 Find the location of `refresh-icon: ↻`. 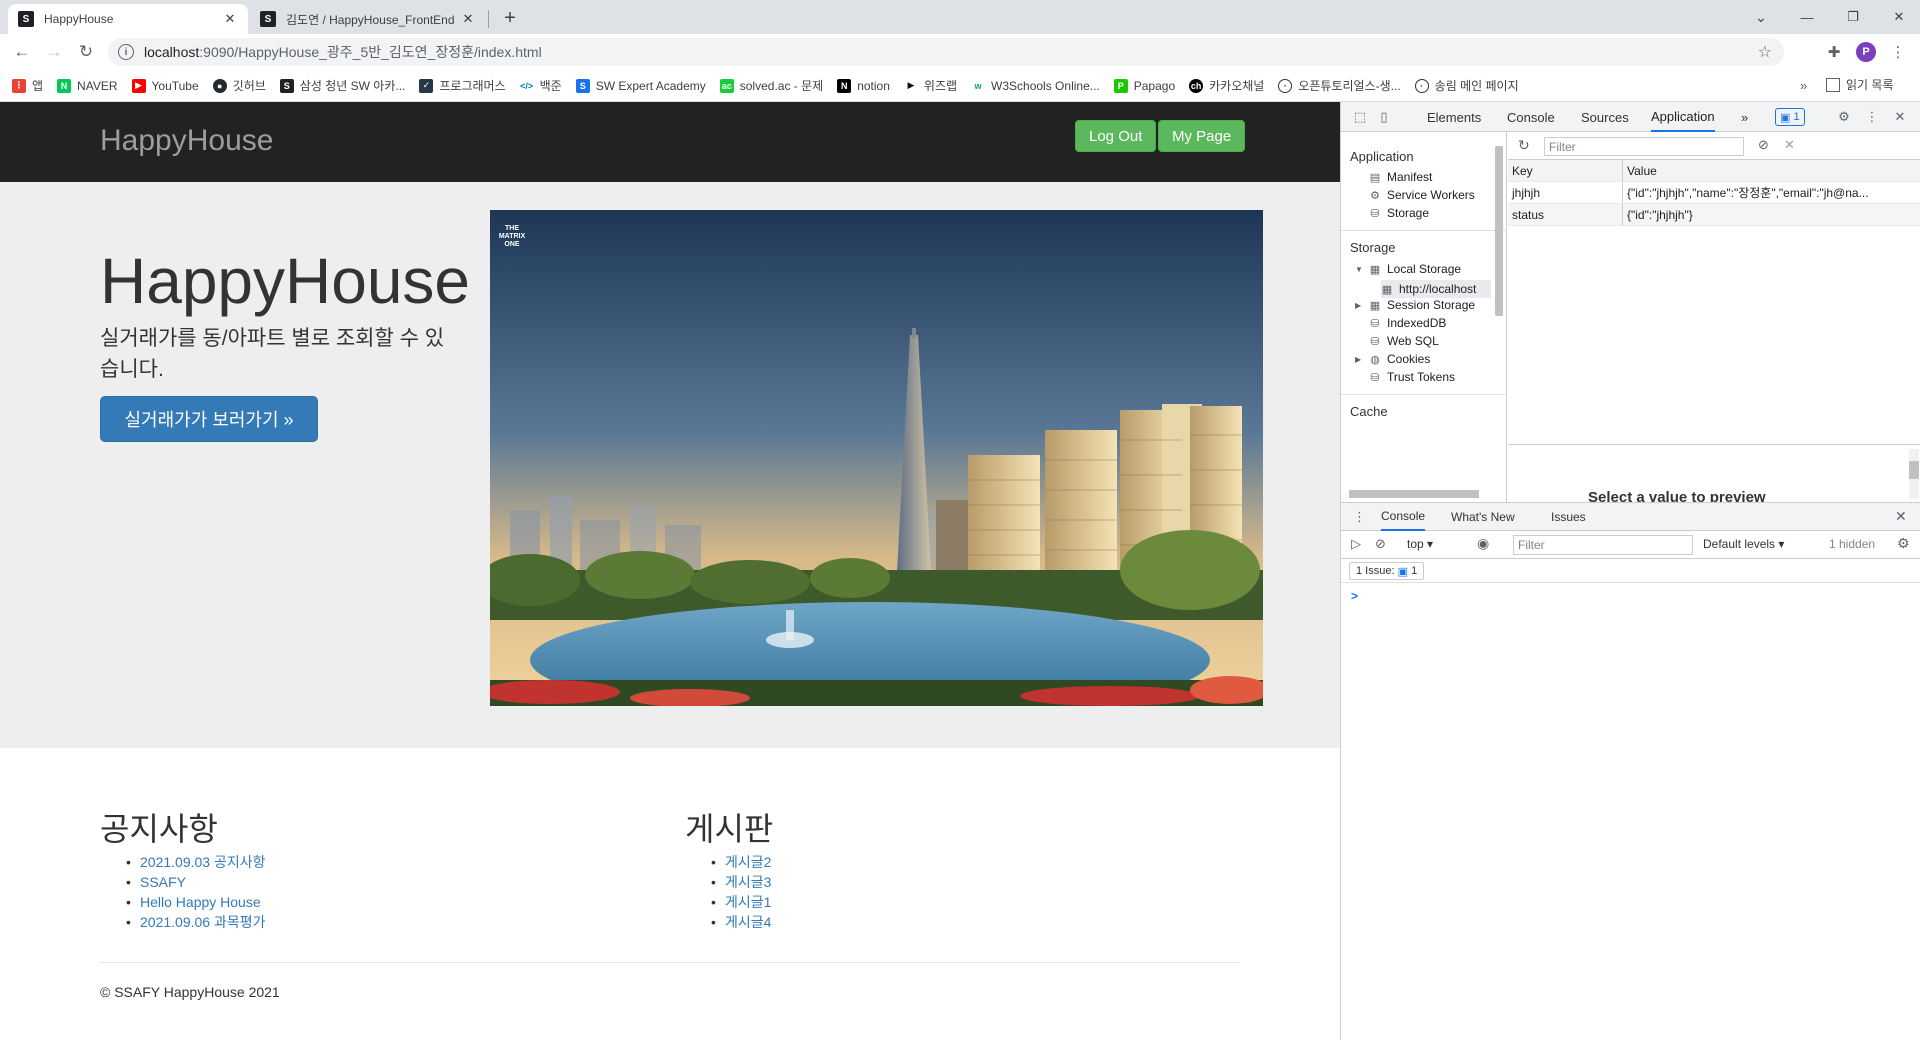

refresh-icon: ↻ is located at coordinates (1524, 145).